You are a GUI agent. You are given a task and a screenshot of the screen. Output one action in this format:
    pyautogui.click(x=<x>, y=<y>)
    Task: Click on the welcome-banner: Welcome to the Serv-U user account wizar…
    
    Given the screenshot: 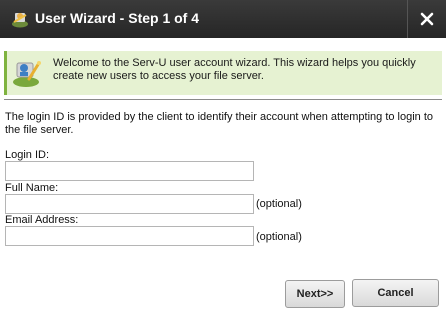 What is the action you would take?
    pyautogui.click(x=223, y=73)
    